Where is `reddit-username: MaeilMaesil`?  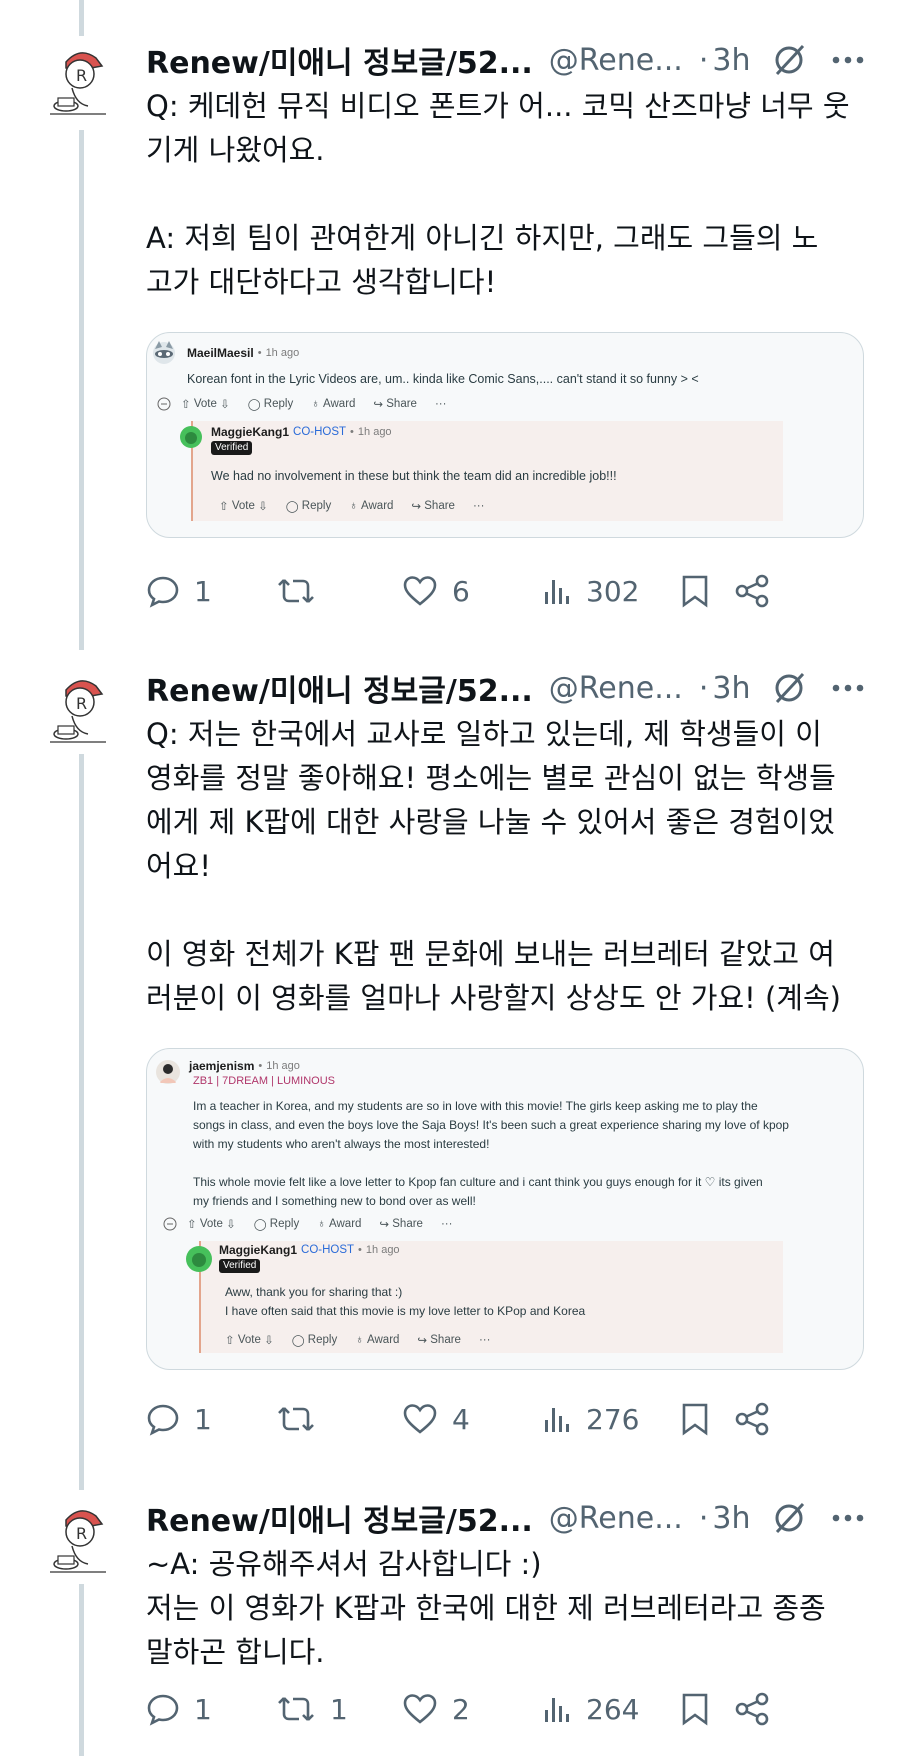 reddit-username: MaeilMaesil is located at coordinates (220, 353).